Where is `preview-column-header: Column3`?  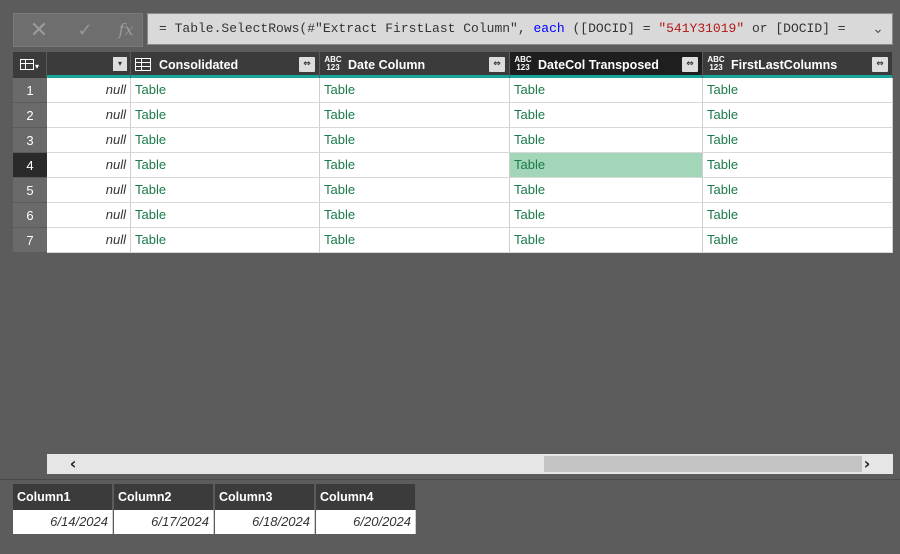 preview-column-header: Column3 is located at coordinates (265, 497).